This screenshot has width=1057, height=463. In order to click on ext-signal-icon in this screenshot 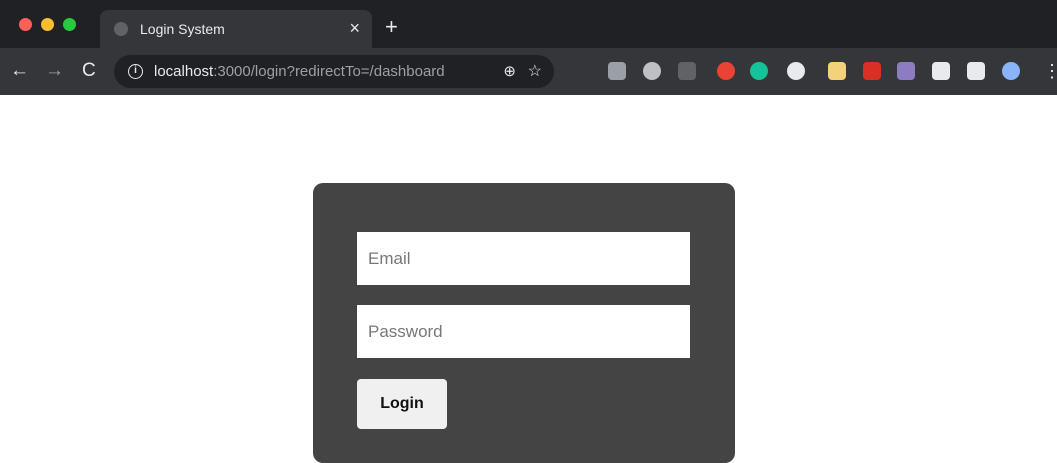, I will do `click(687, 71)`.